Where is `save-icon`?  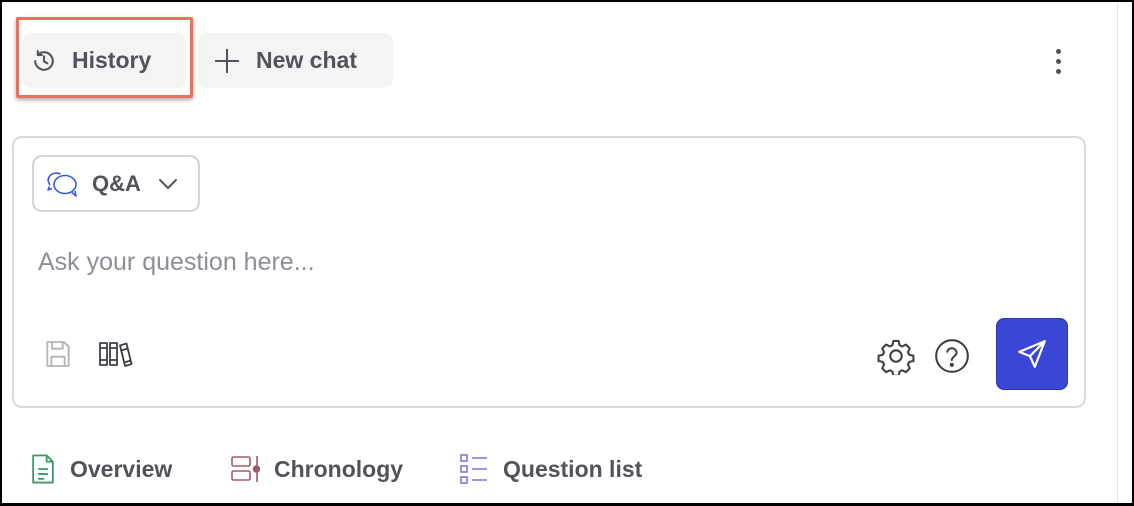 save-icon is located at coordinates (58, 354).